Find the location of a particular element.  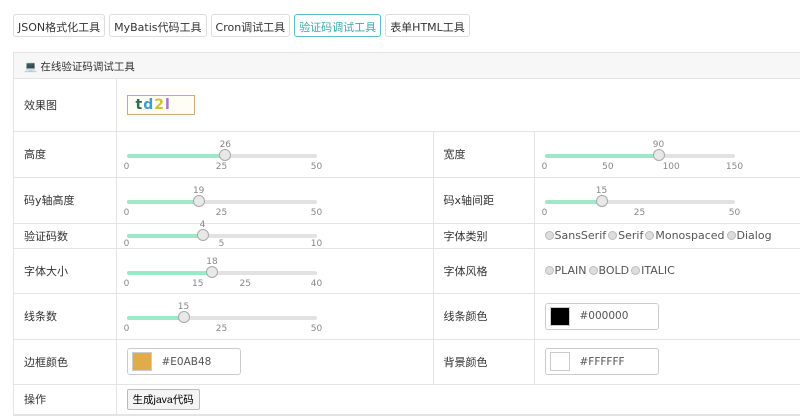

label-count: 验证码数 is located at coordinates (65, 236).